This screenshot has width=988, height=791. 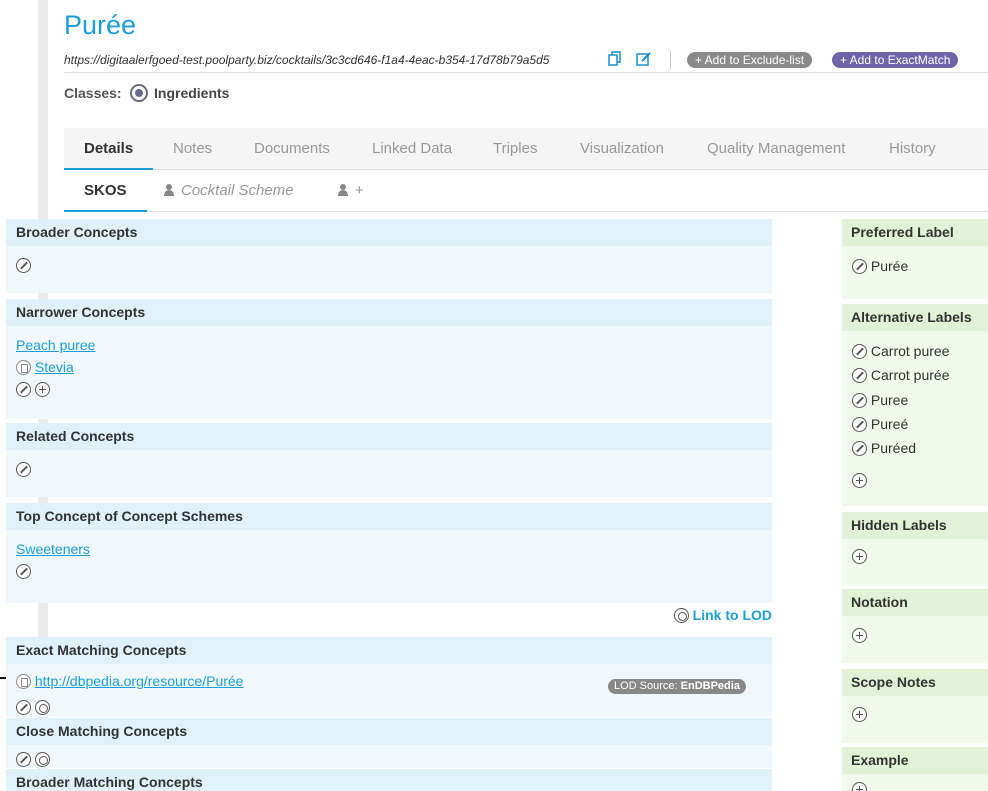 What do you see at coordinates (100, 25) in the screenshot?
I see `concept-title: Purée` at bounding box center [100, 25].